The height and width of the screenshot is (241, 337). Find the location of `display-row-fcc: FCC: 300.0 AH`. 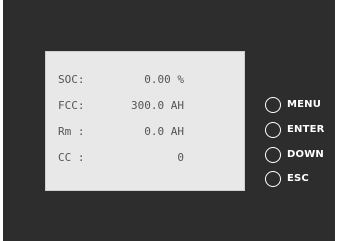

display-row-fcc: FCC: 300.0 AH is located at coordinates (121, 106).